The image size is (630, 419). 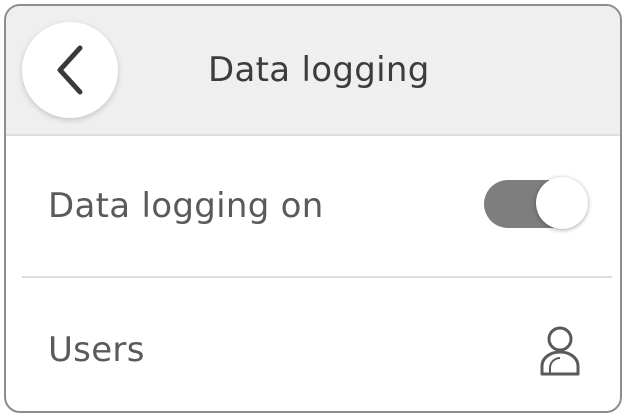 What do you see at coordinates (96, 350) in the screenshot?
I see `users-label: Users` at bounding box center [96, 350].